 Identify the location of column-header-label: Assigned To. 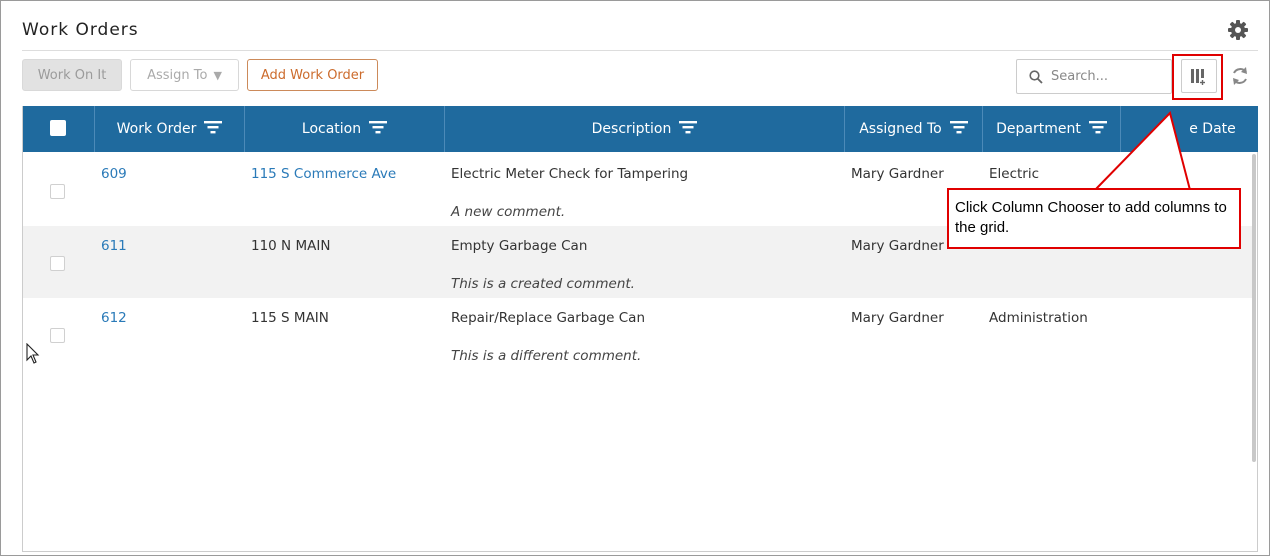
(900, 129).